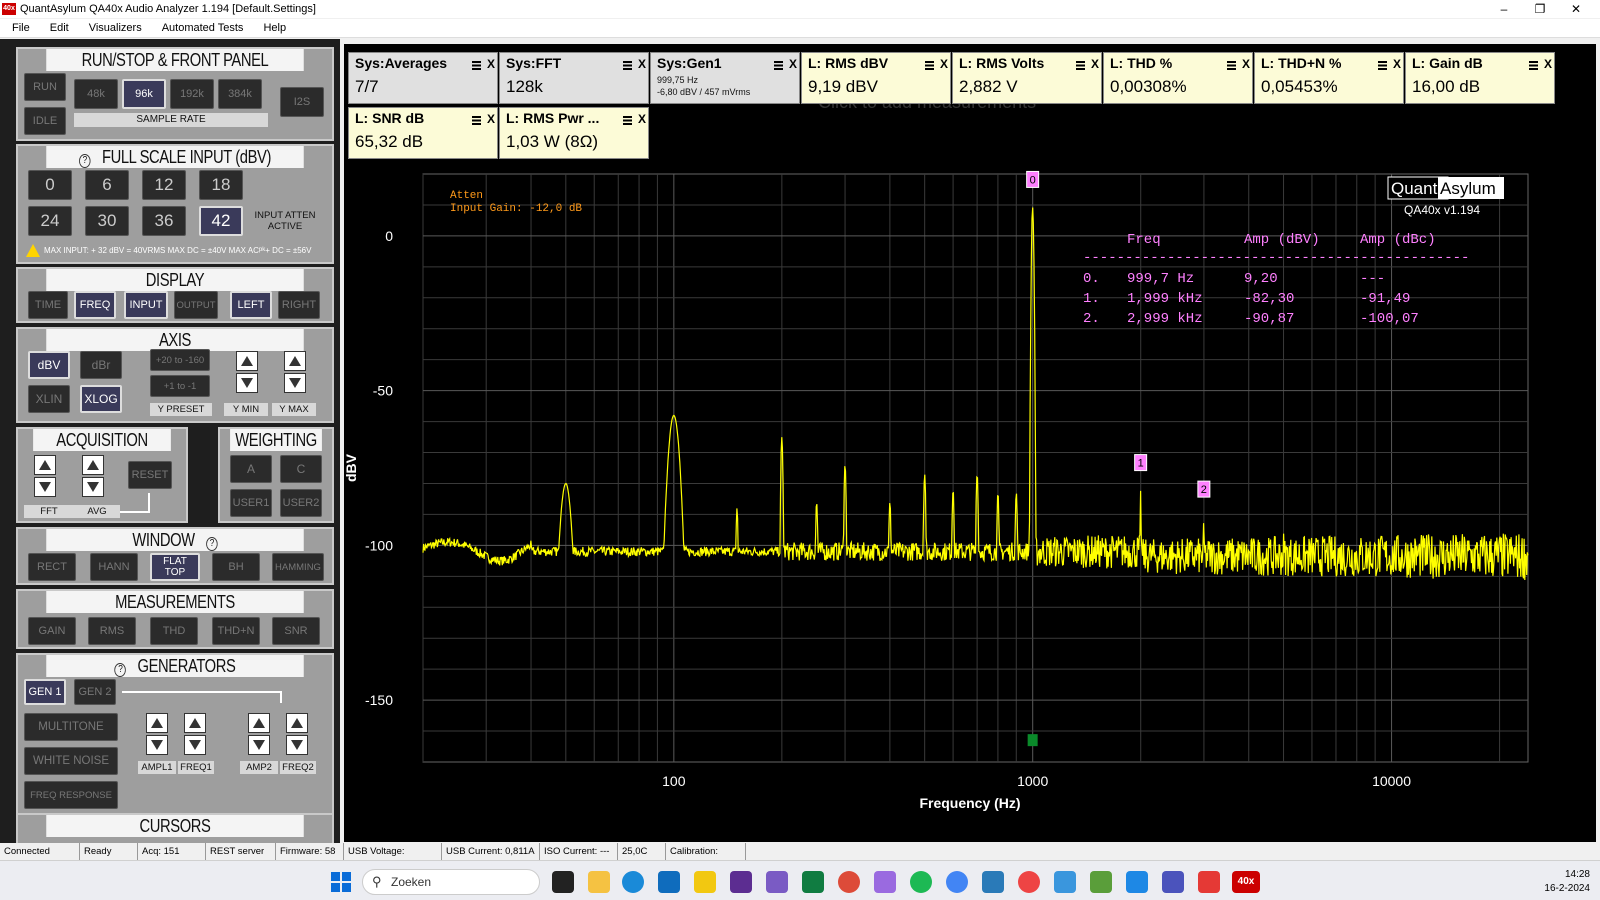 This screenshot has width=1600, height=900. Describe the element at coordinates (157, 745) in the screenshot. I see `ampl1-down-button` at that location.